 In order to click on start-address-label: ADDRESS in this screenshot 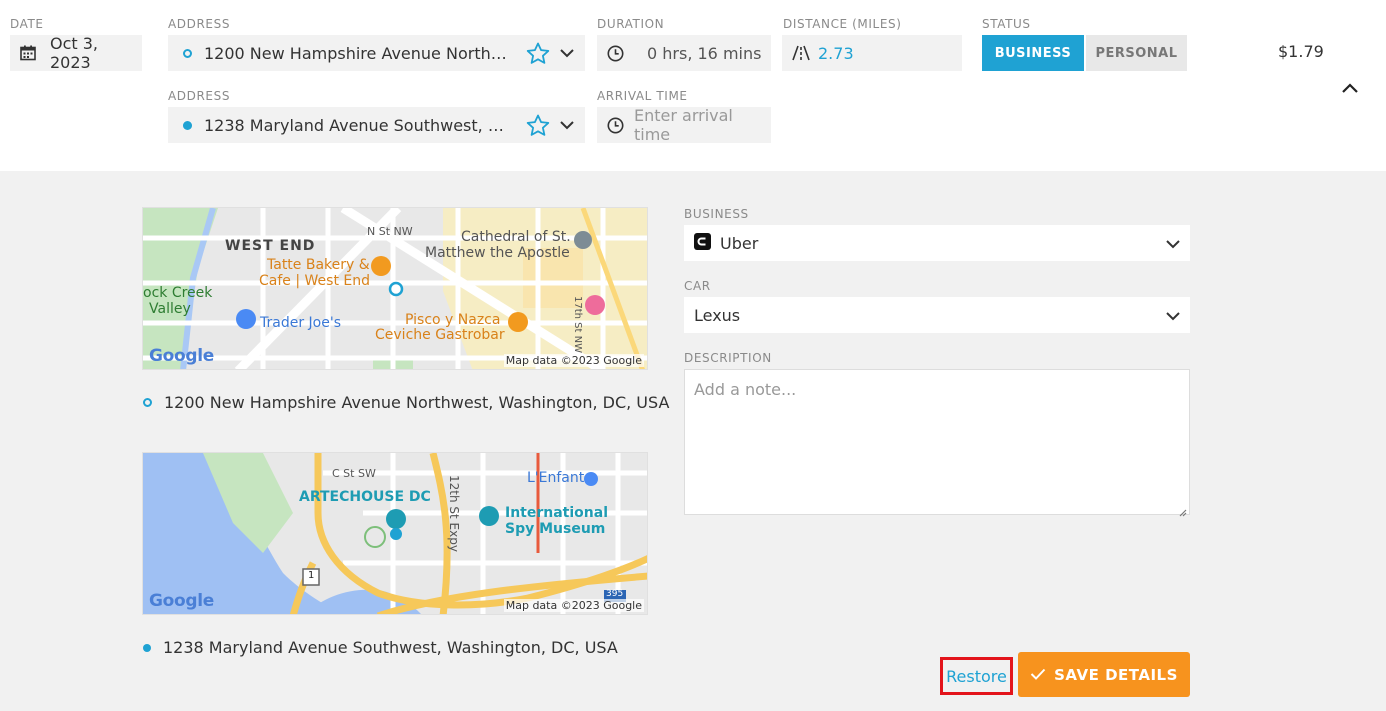, I will do `click(199, 24)`.